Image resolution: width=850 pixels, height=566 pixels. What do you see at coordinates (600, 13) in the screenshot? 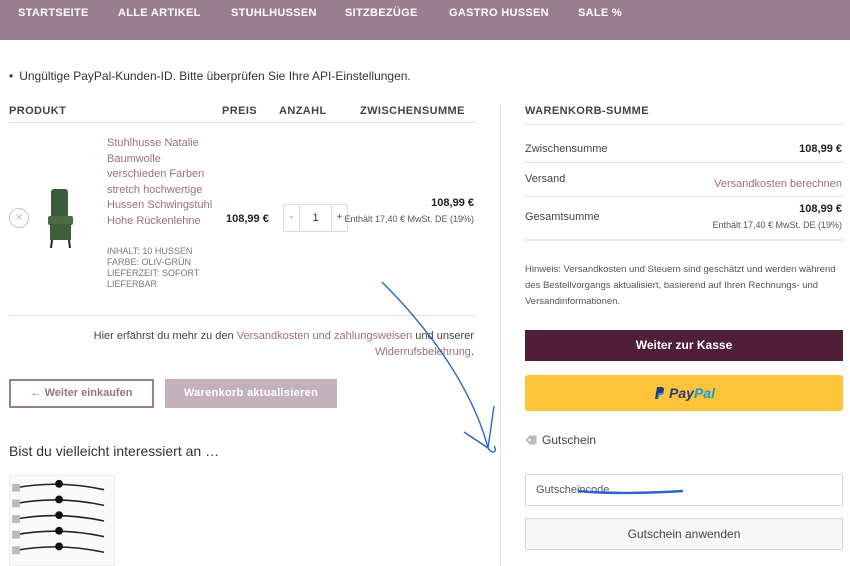
I see `nav-item-sale: SALE %` at bounding box center [600, 13].